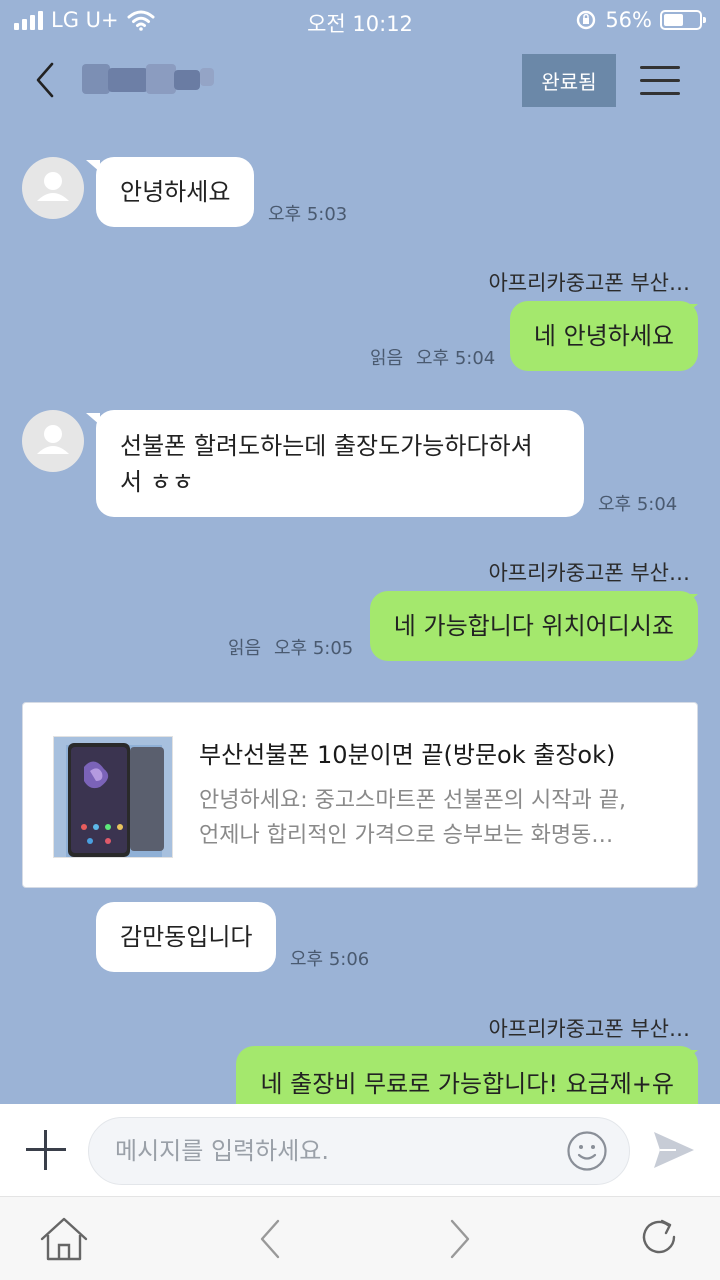 This screenshot has width=720, height=1280. What do you see at coordinates (659, 1236) in the screenshot?
I see `refresh-icon` at bounding box center [659, 1236].